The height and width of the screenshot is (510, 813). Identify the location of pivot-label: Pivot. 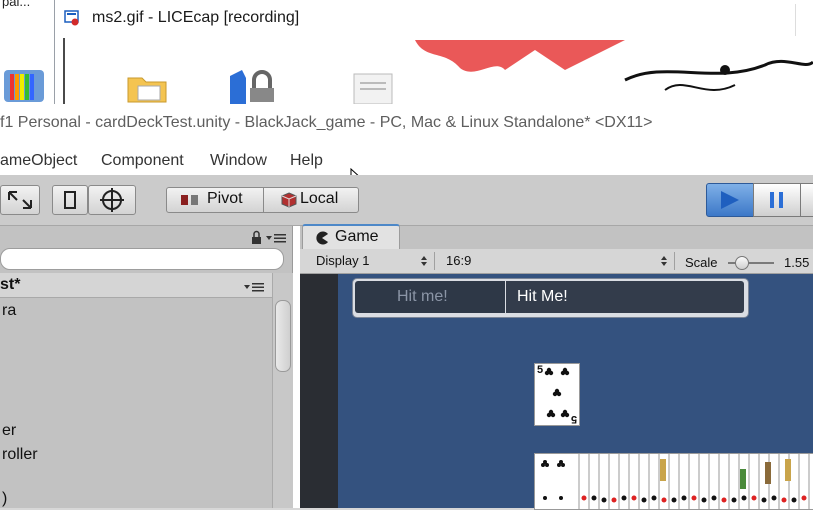
(225, 198).